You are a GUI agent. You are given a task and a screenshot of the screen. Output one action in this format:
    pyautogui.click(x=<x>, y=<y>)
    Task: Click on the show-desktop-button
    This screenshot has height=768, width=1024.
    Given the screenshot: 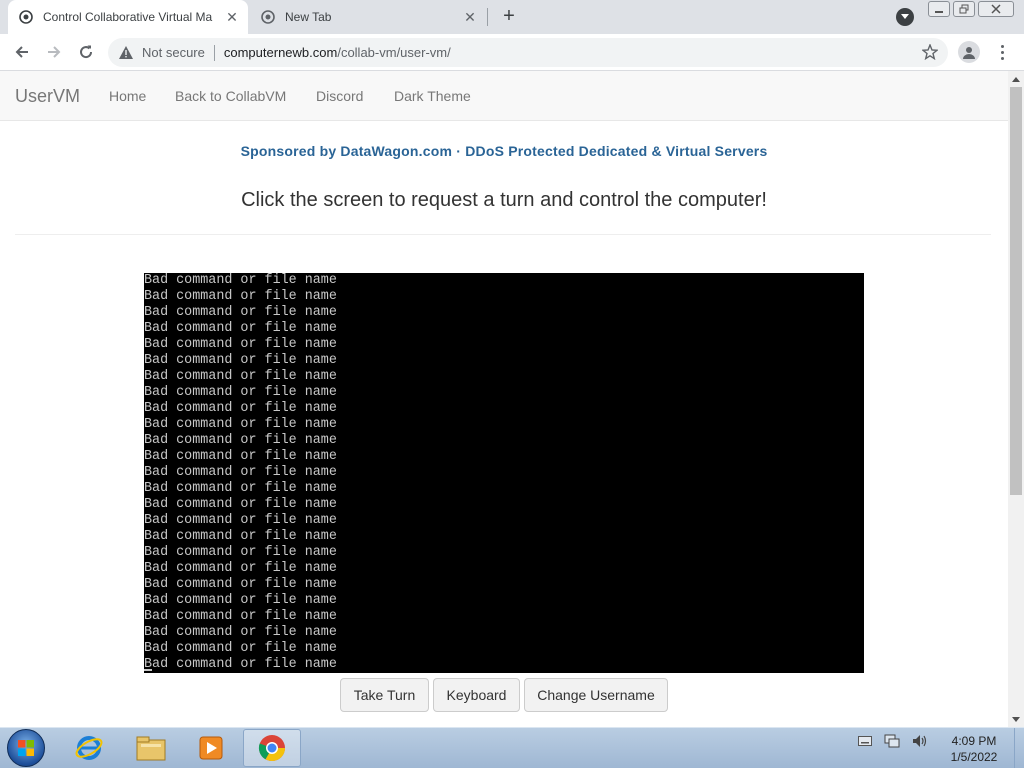 What is the action you would take?
    pyautogui.click(x=1019, y=748)
    